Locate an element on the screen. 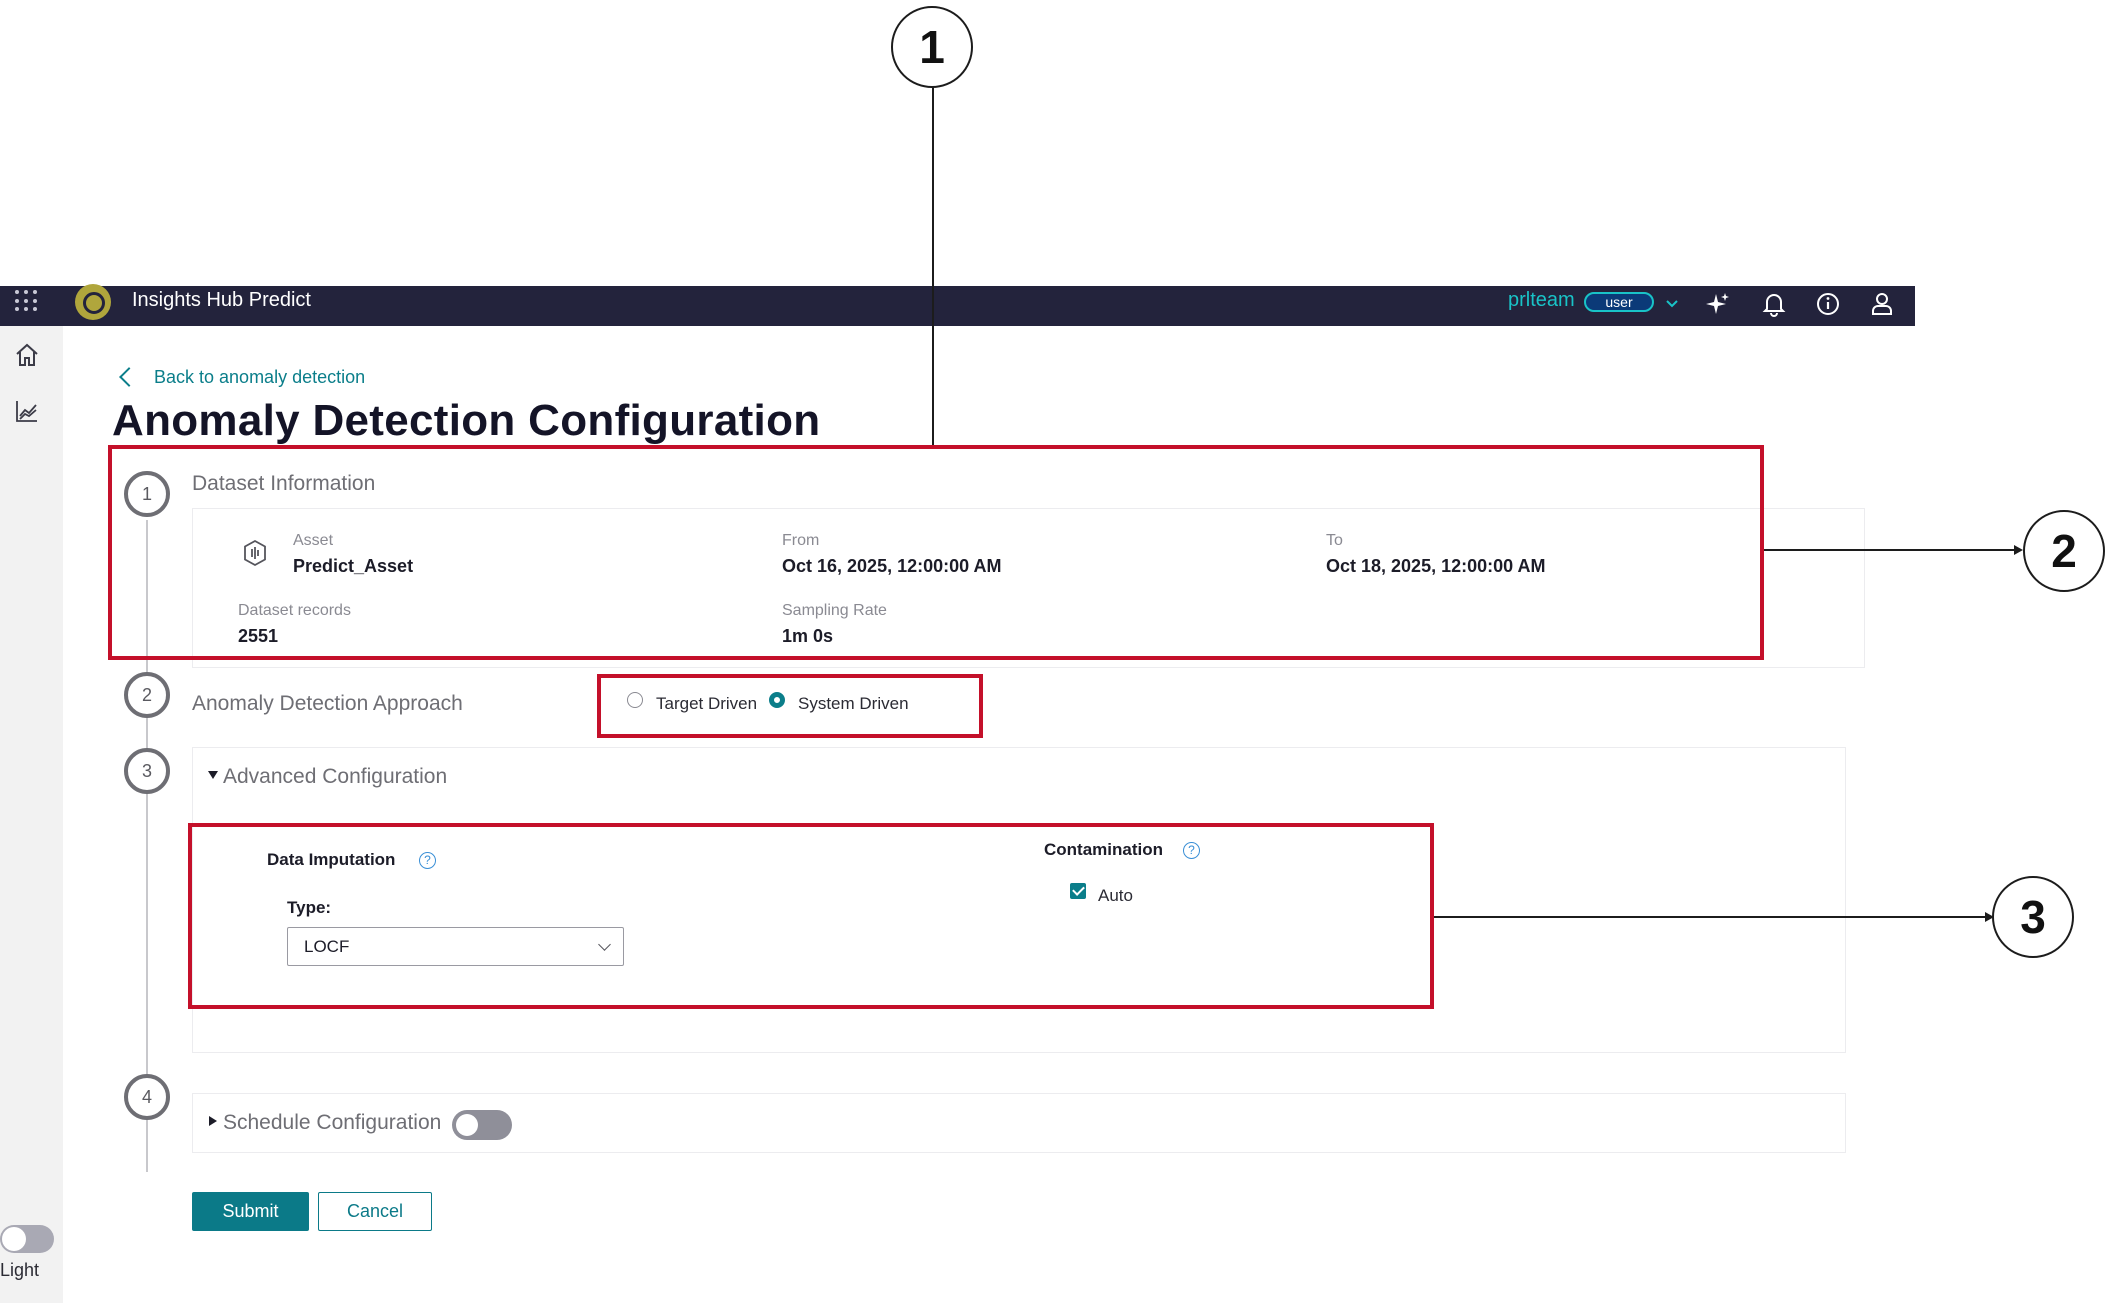  theme-label: Light is located at coordinates (20, 1270).